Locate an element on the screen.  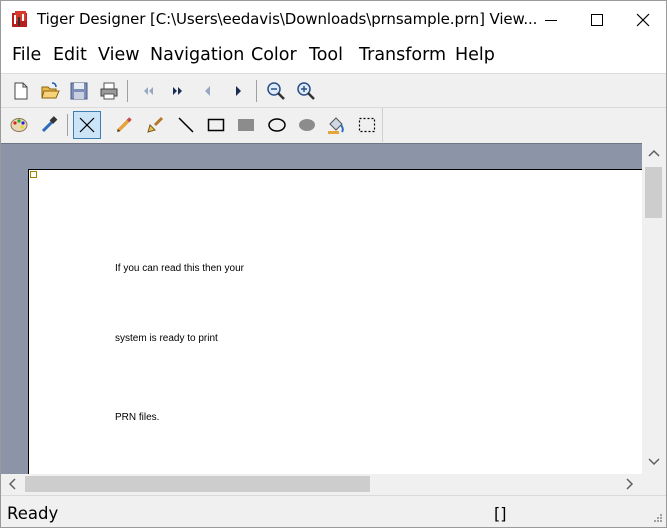
menu-help: Help is located at coordinates (475, 55).